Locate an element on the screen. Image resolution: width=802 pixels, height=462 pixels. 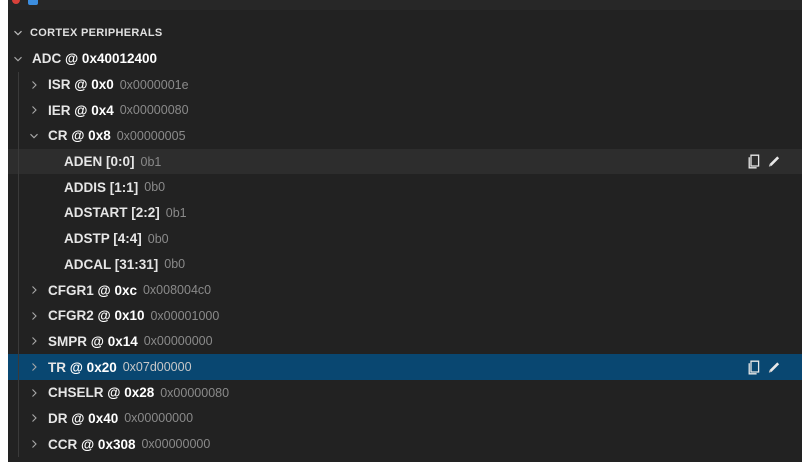
item-label: ADEN [0:0] is located at coordinates (99, 162).